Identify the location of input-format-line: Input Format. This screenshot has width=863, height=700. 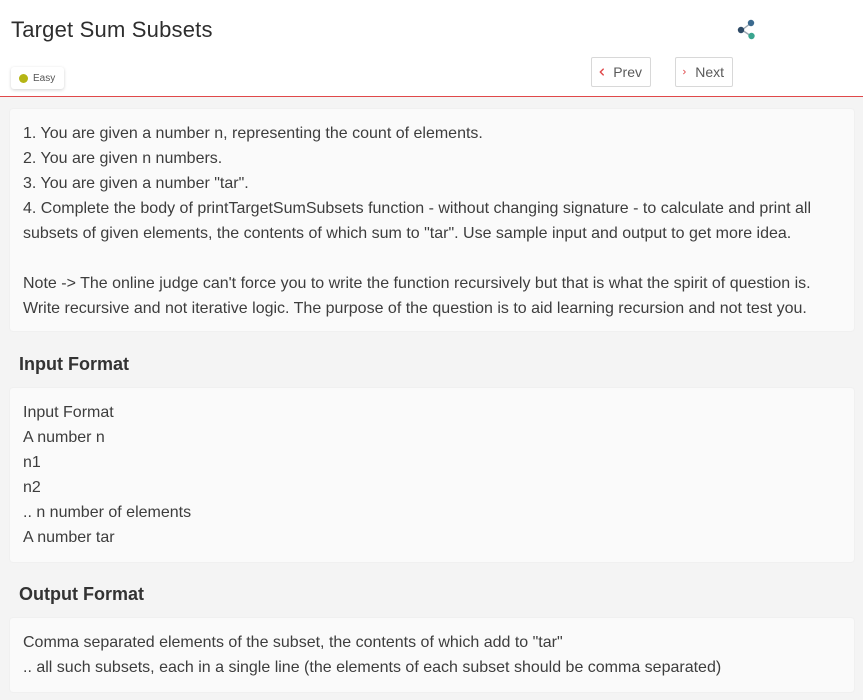
(68, 412).